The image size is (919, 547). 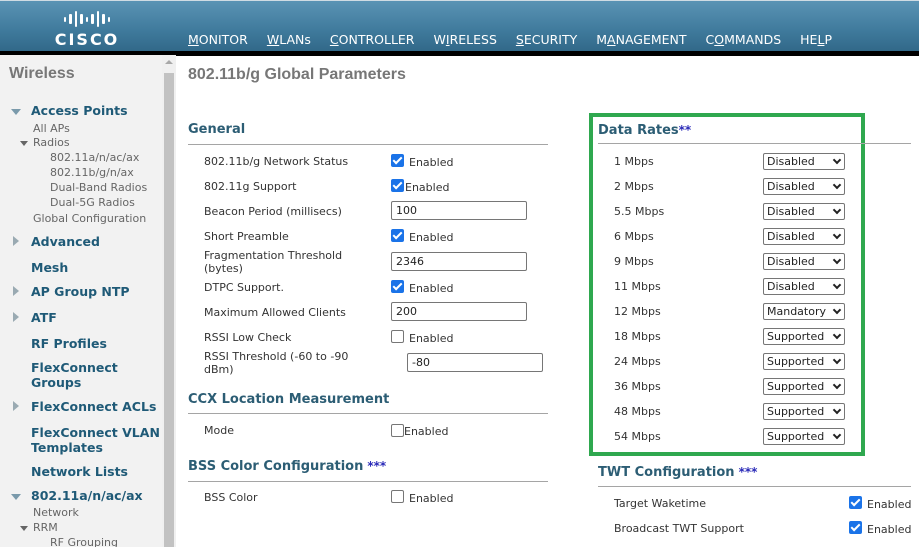 I want to click on sidebar-scrollbar, so click(x=169, y=301).